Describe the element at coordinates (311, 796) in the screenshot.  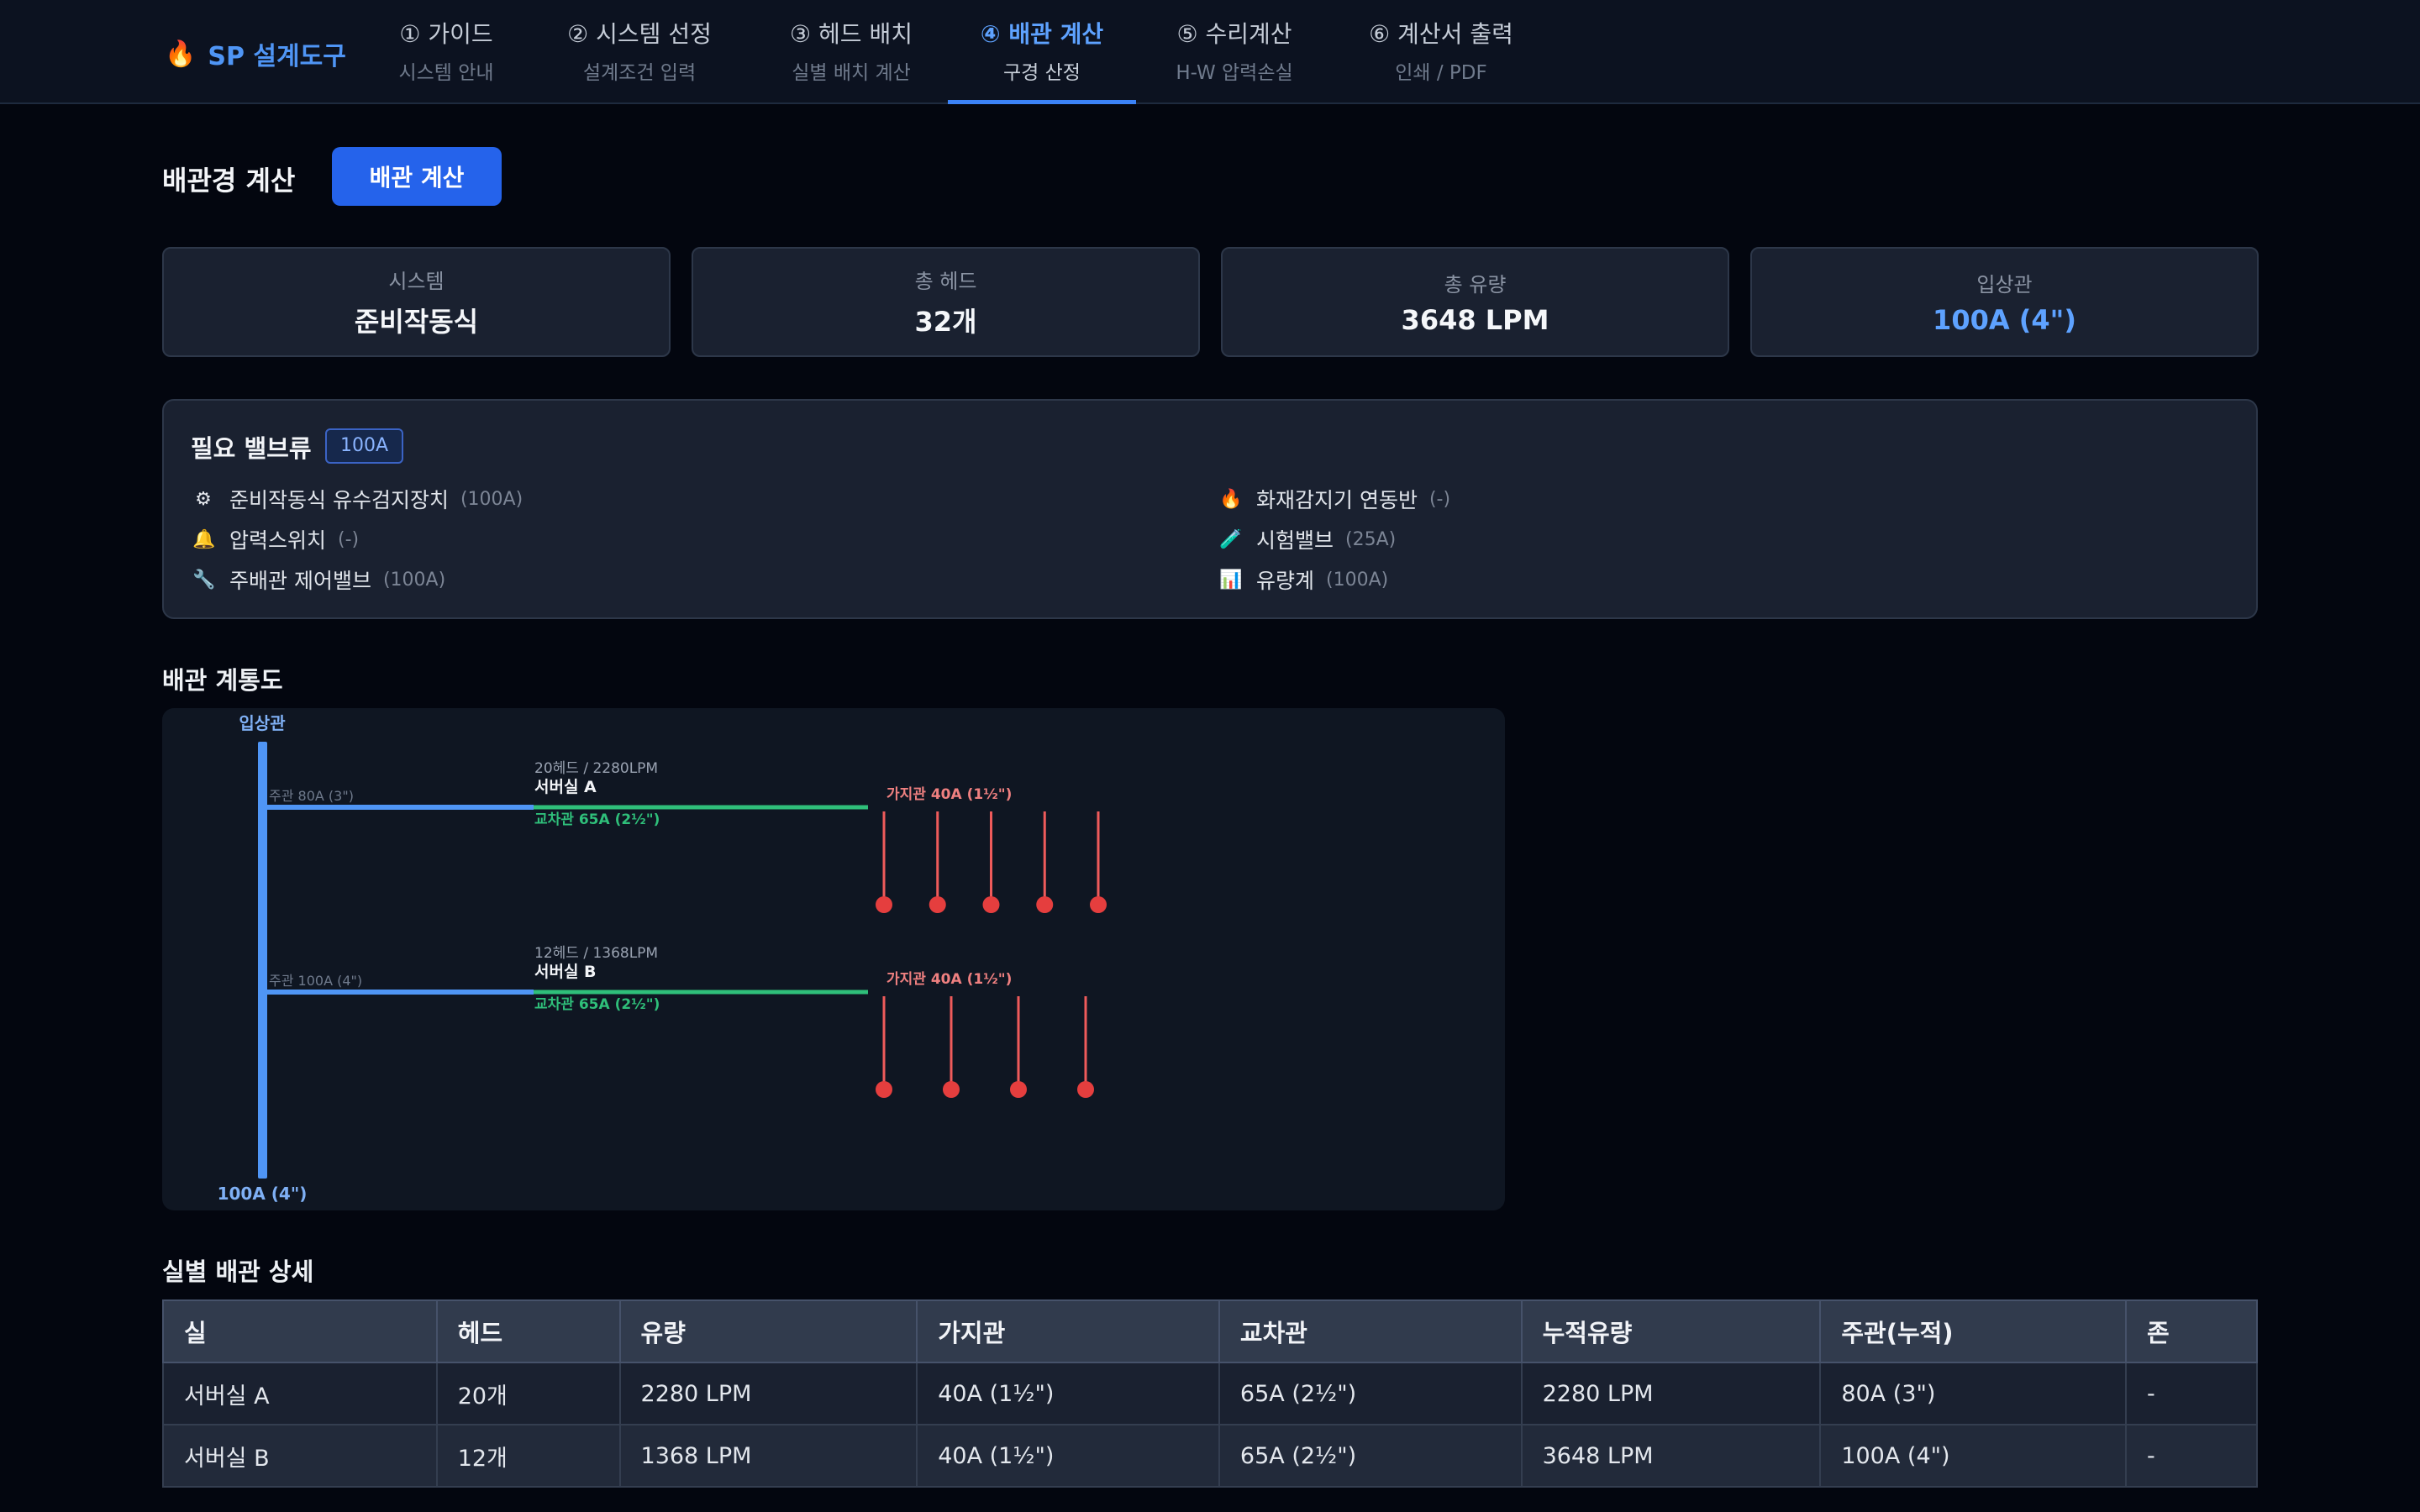
I see `room-a-main-label: 주관 80A (3")` at that location.